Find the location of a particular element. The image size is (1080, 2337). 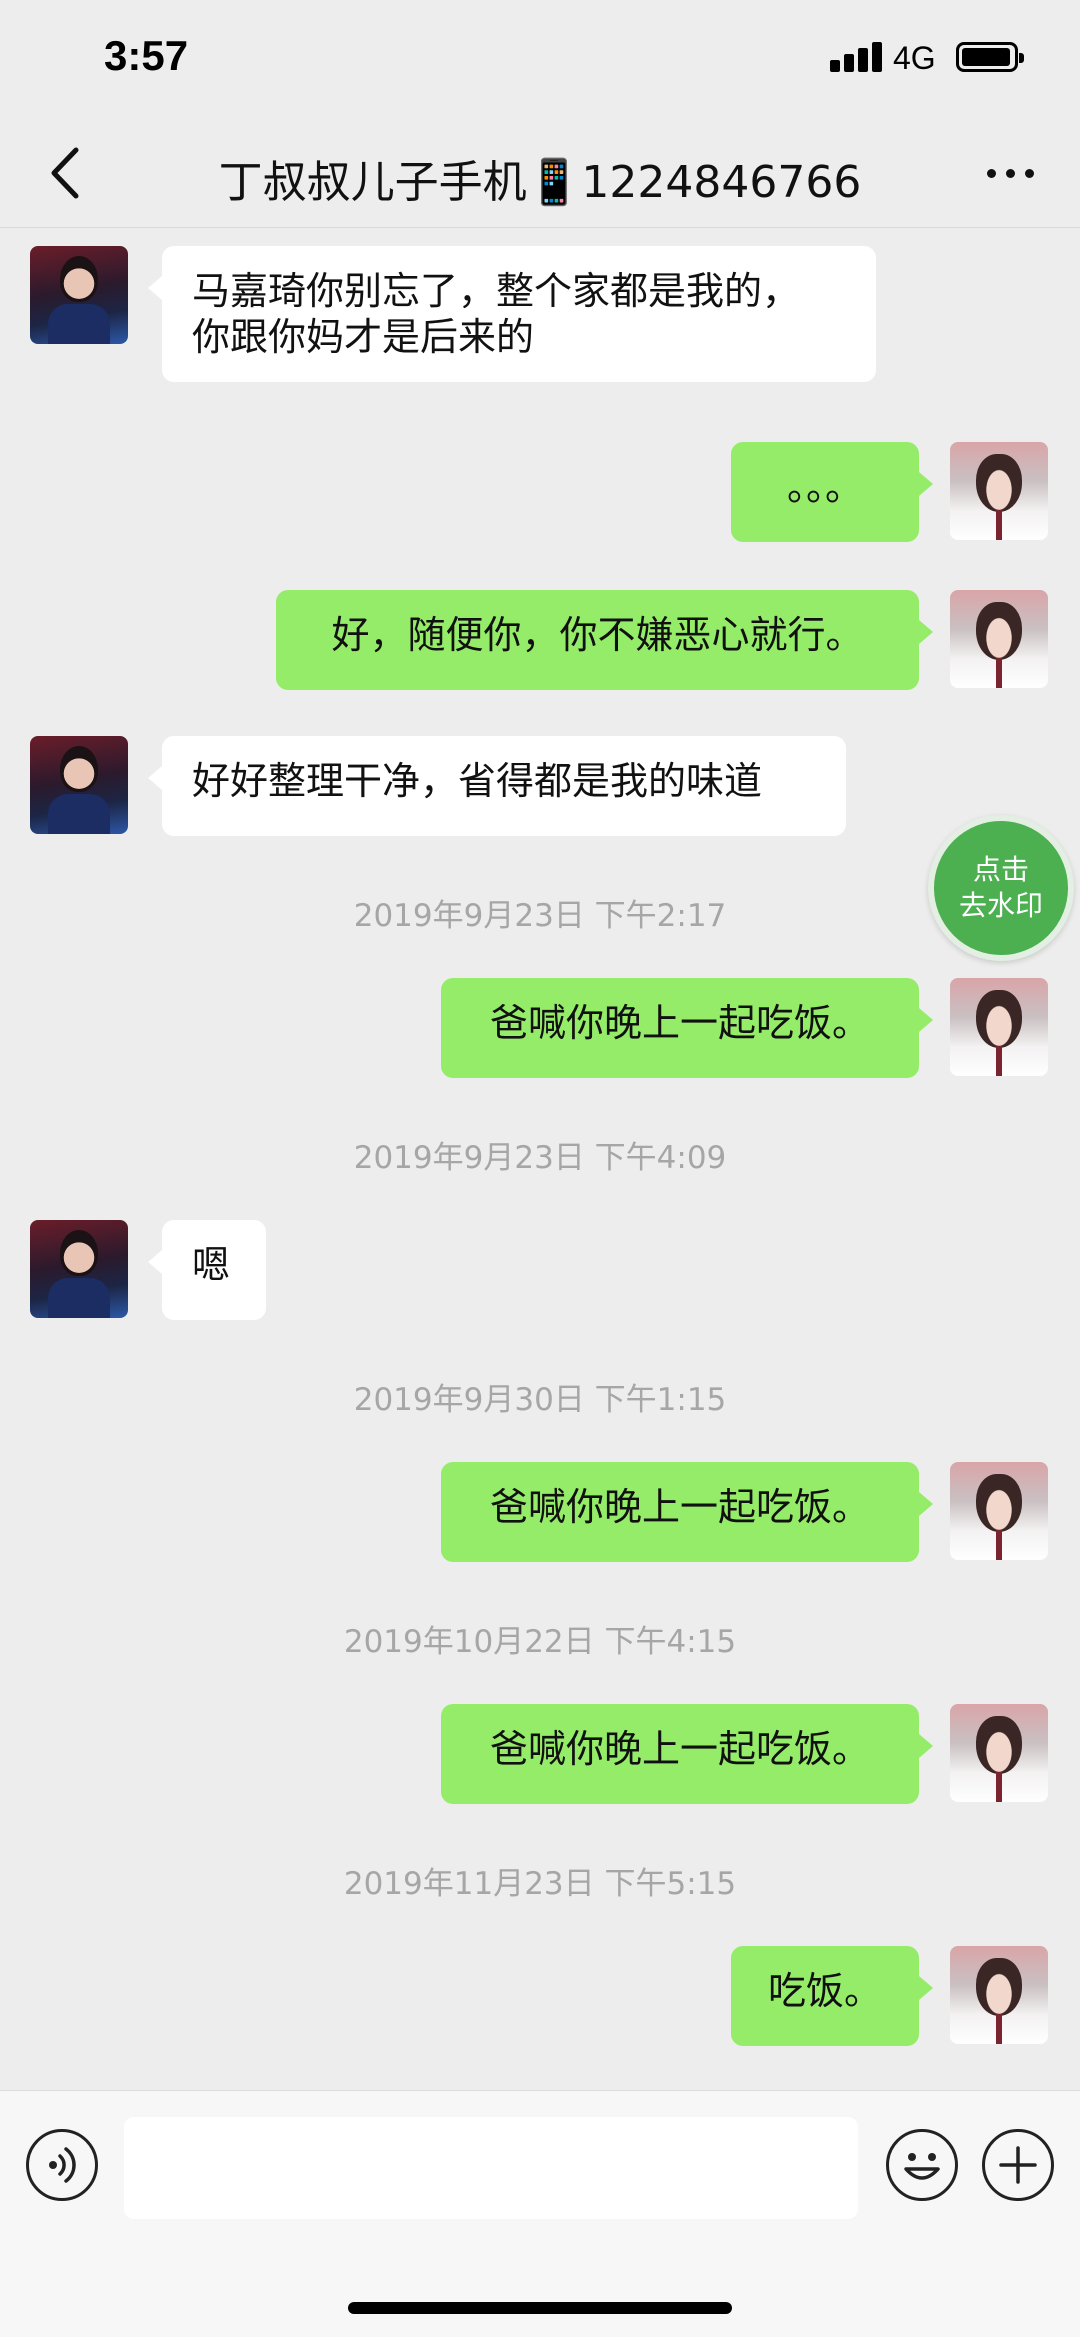

status-time: 3:57 is located at coordinates (146, 55).